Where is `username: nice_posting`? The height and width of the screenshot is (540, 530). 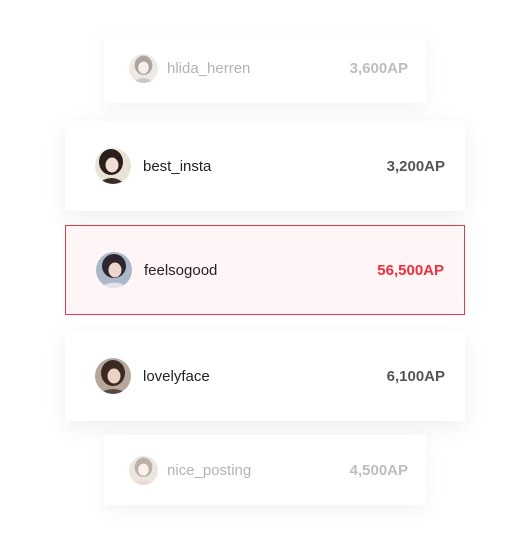 username: nice_posting is located at coordinates (209, 470).